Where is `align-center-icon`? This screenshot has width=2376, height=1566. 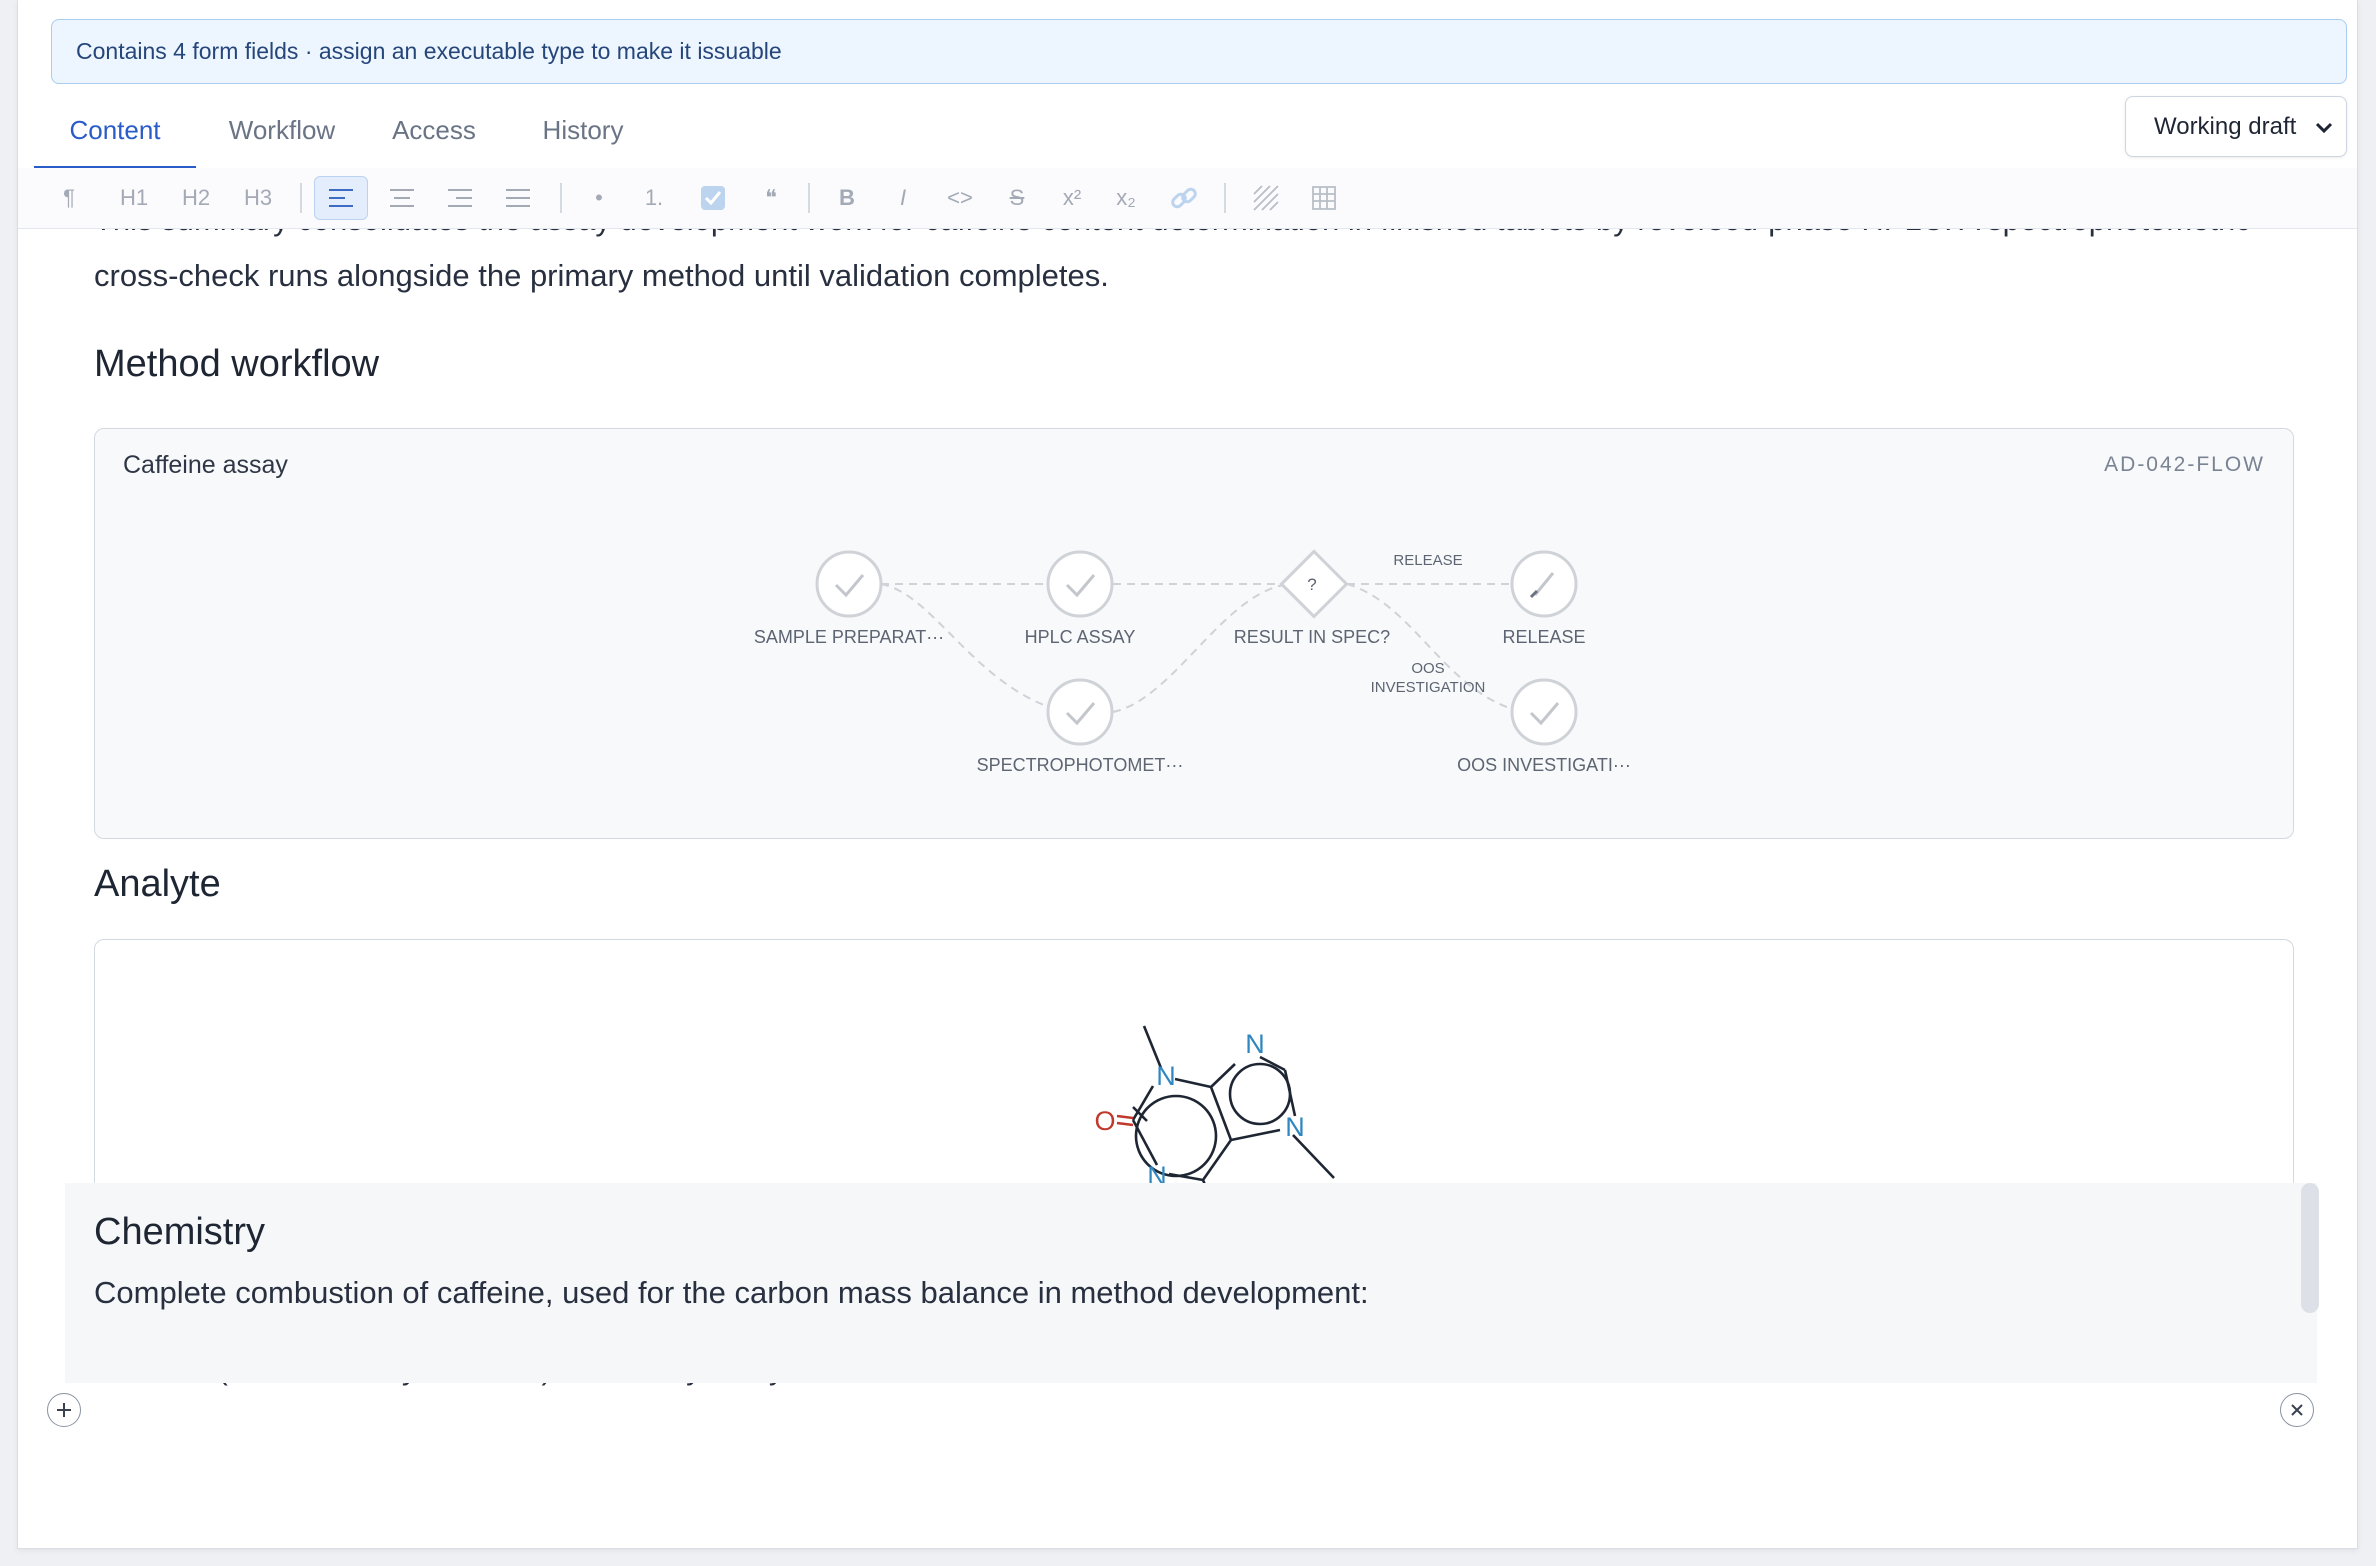 align-center-icon is located at coordinates (402, 198).